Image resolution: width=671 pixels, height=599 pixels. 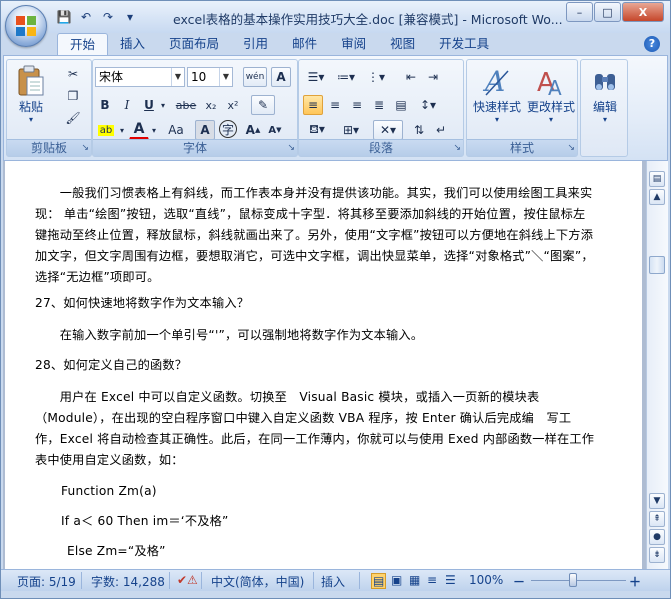 I want to click on borders-icon: ⊞▾, so click(x=351, y=130).